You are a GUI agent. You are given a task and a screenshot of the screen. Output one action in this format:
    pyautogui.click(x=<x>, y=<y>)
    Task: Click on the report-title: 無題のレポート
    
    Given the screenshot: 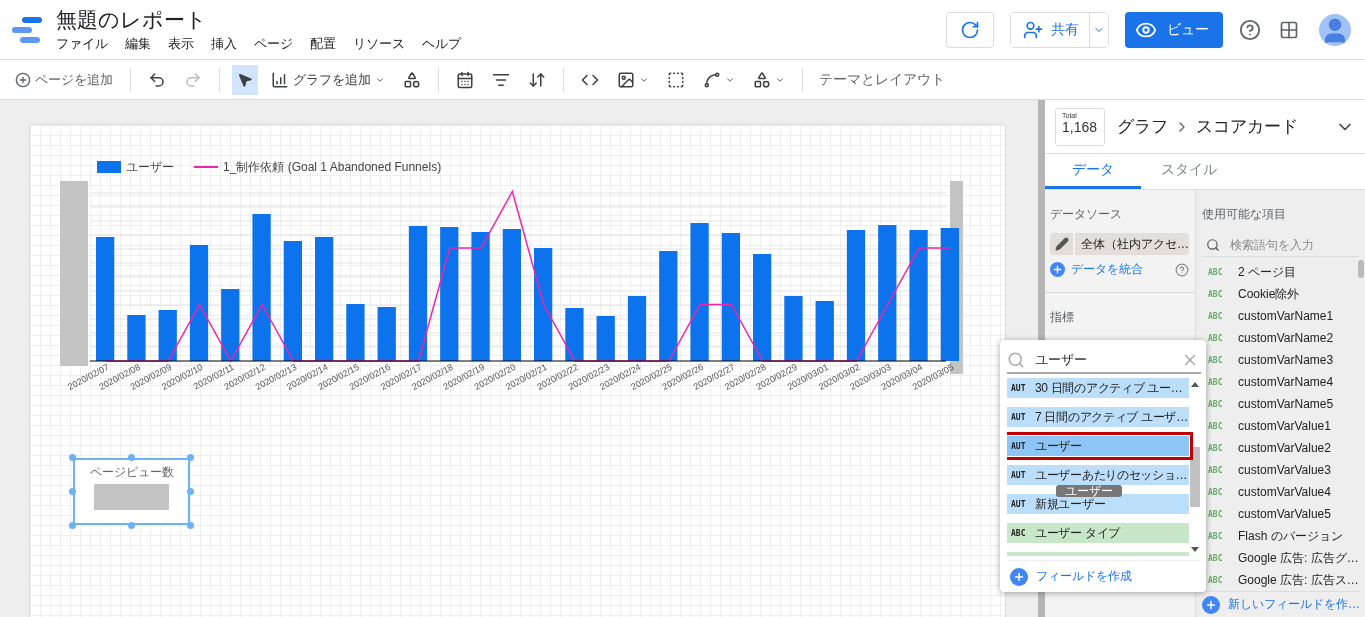 What is the action you would take?
    pyautogui.click(x=501, y=19)
    